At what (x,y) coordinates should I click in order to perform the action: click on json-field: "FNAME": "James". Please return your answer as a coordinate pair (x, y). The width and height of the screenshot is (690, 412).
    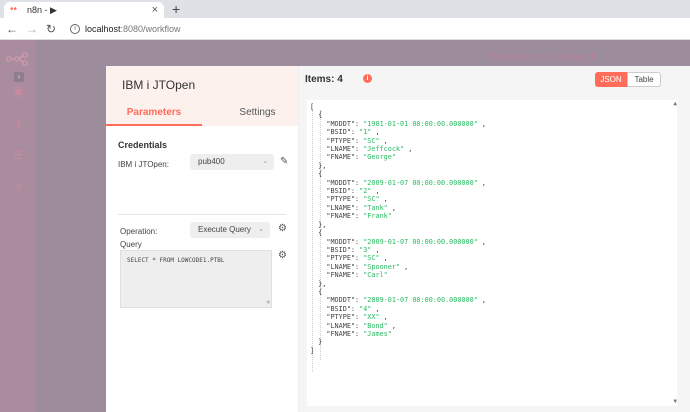
    Looking at the image, I should click on (359, 333).